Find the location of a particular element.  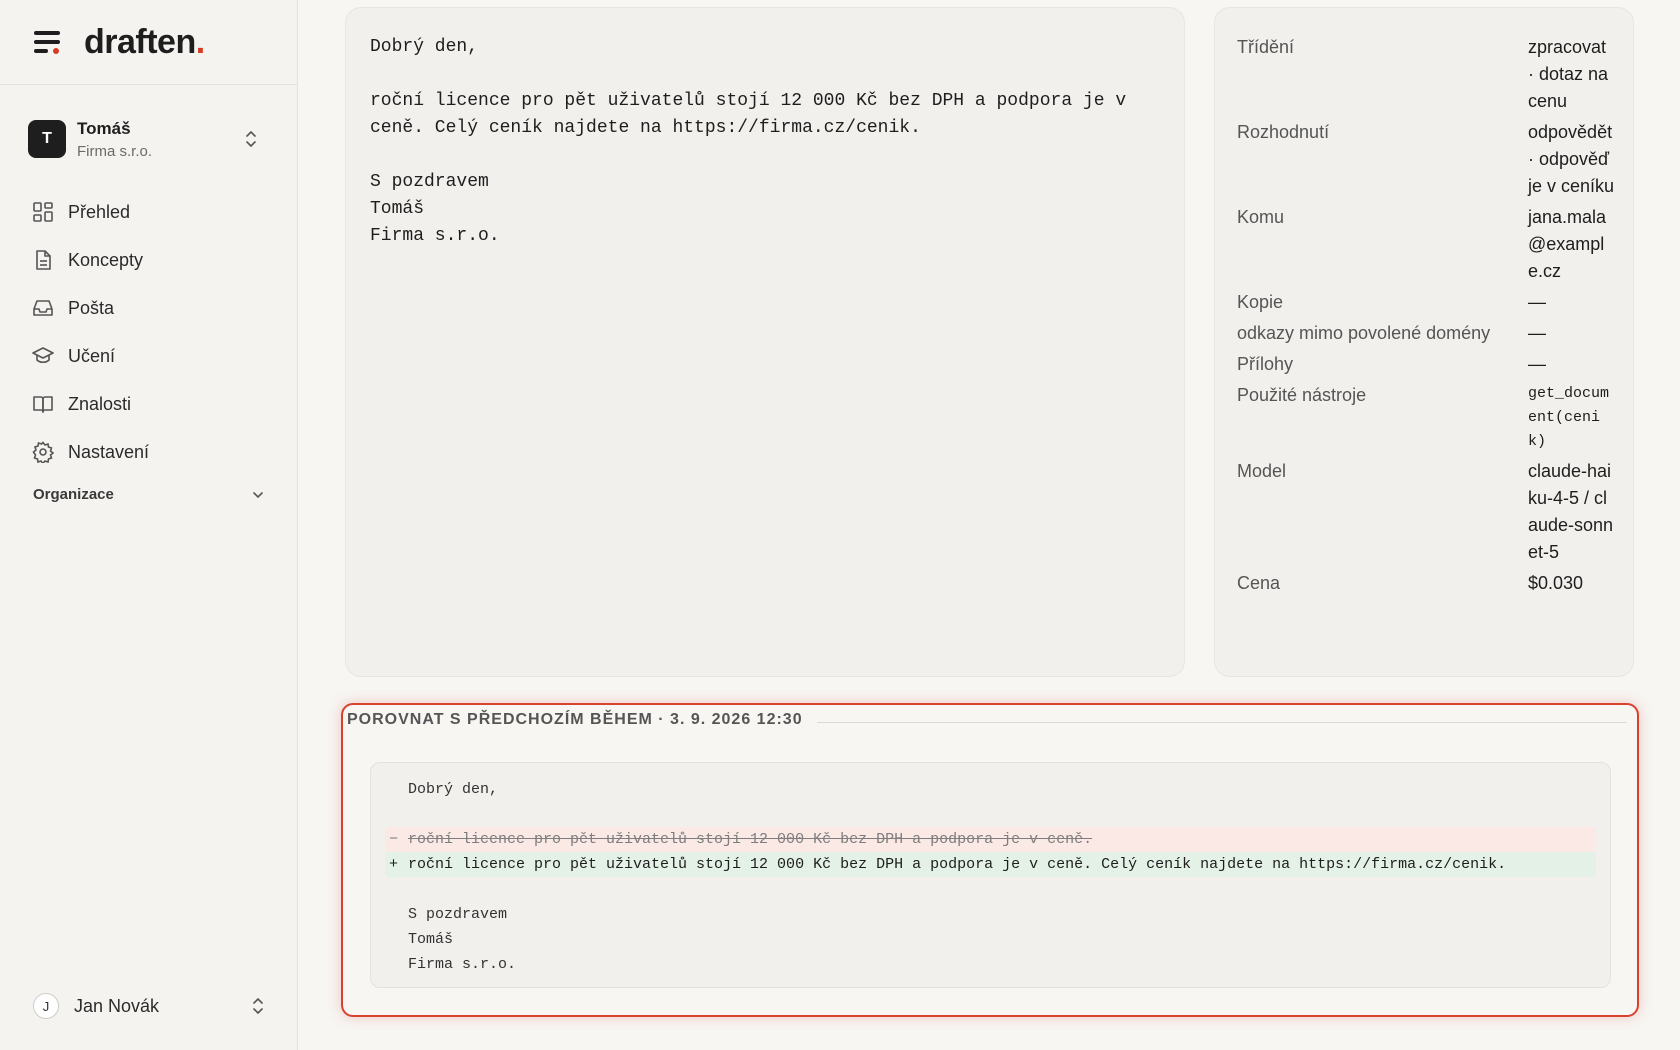

logo-row: draften. is located at coordinates (148, 42).